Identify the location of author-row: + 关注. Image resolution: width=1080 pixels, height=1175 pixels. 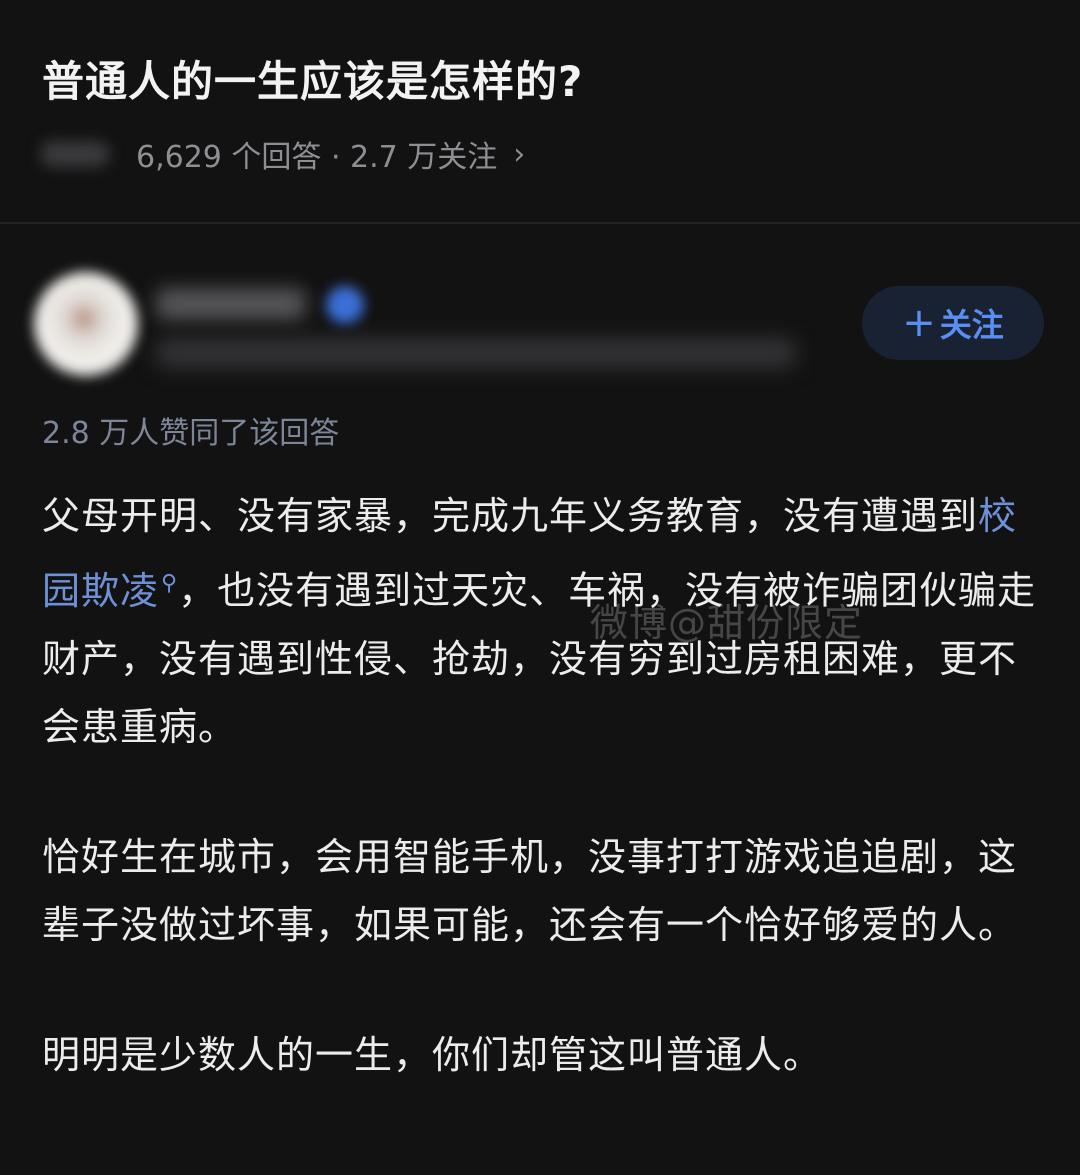
(540, 322).